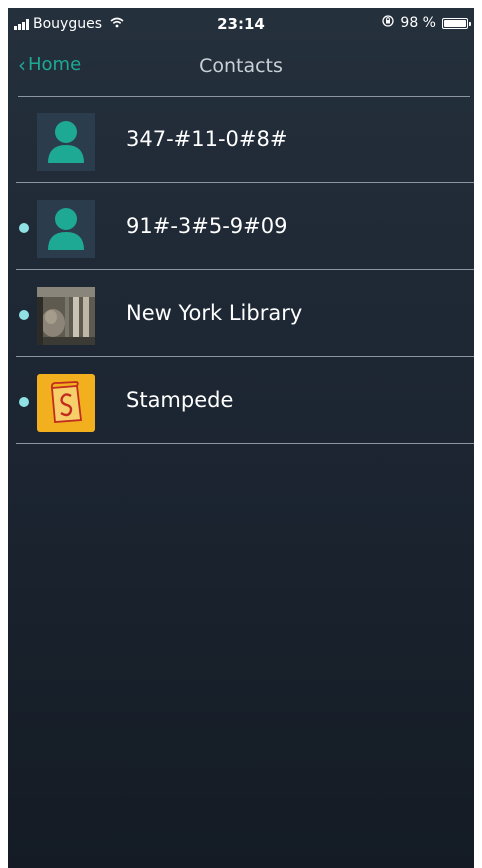  I want to click on contact-row: 347-#11-0#8#, so click(241, 140).